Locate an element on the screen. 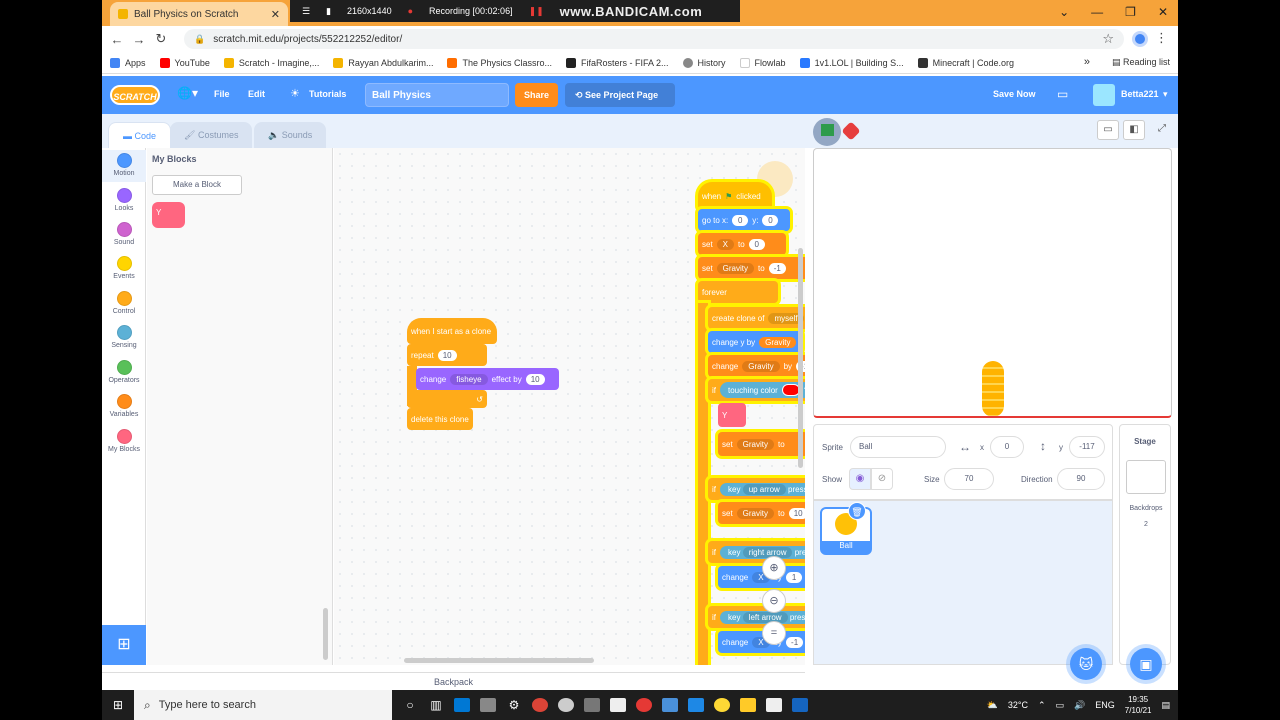 The width and height of the screenshot is (1280, 720). save-now-button: Save Now is located at coordinates (1014, 94).